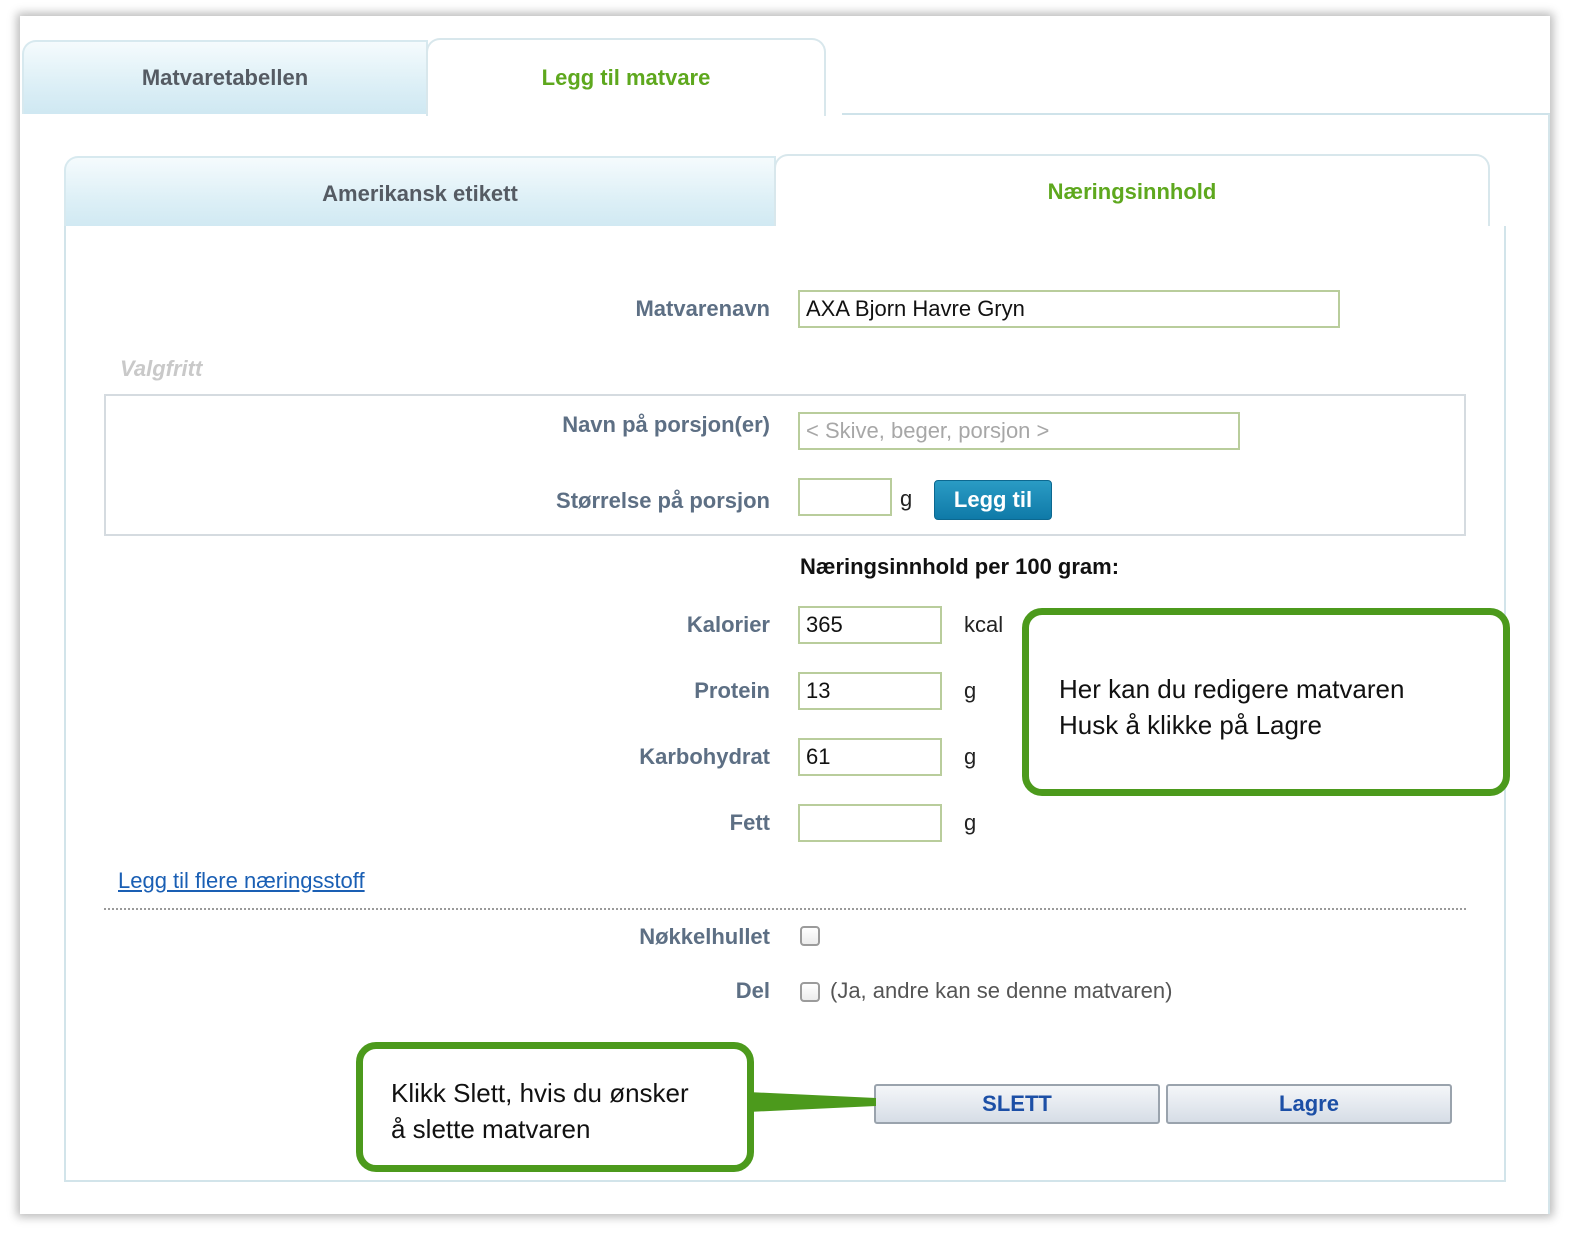 The height and width of the screenshot is (1238, 1578). What do you see at coordinates (241, 881) in the screenshot?
I see `add-more-nutrients-link: Legg til flere næringsstoff` at bounding box center [241, 881].